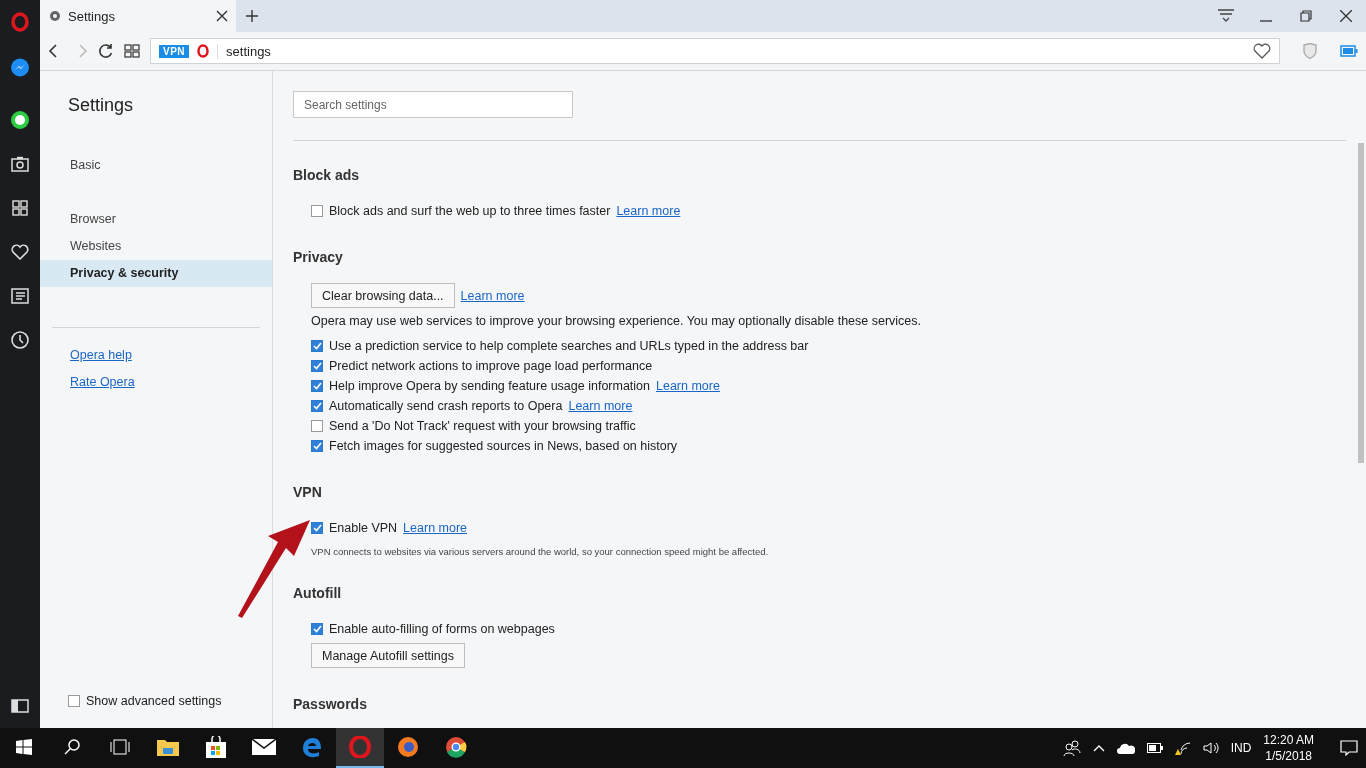 The image size is (1366, 768). I want to click on camera-icon, so click(20, 164).